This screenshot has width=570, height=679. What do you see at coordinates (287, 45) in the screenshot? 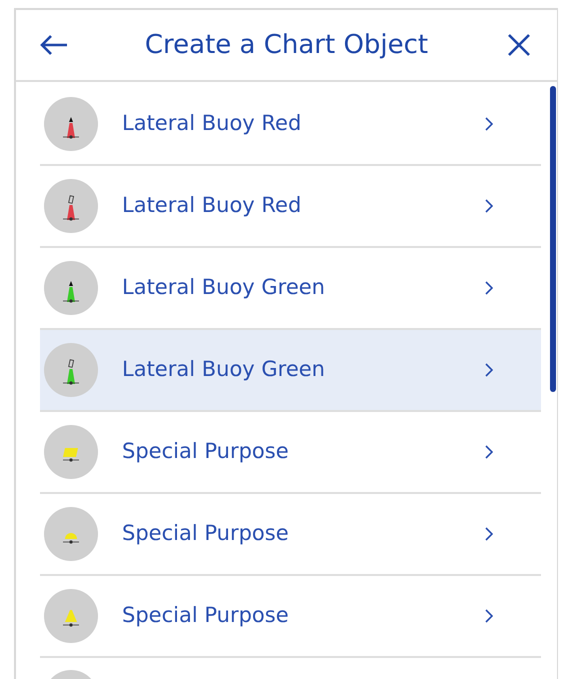
I see `window-title: Create a Chart Object` at bounding box center [287, 45].